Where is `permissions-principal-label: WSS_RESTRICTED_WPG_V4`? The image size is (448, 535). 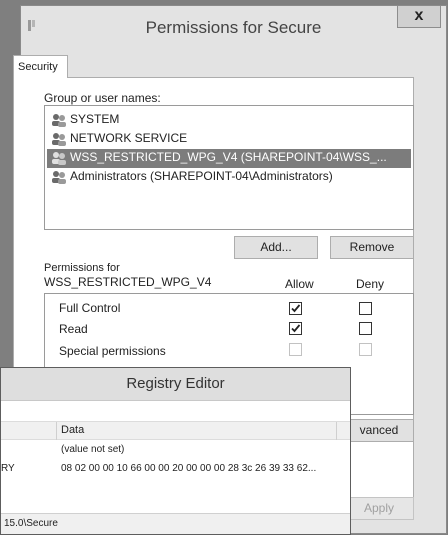 permissions-principal-label: WSS_RESTRICTED_WPG_V4 is located at coordinates (128, 282).